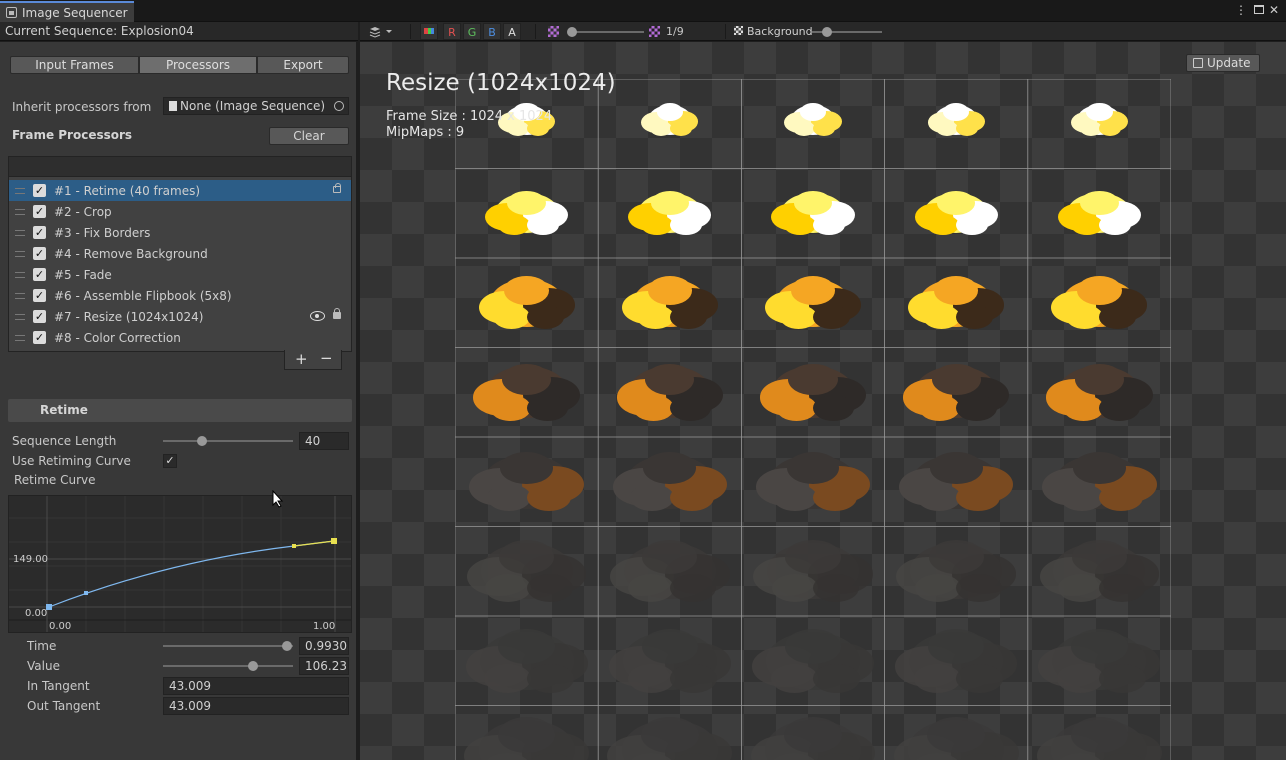 The height and width of the screenshot is (760, 1286). I want to click on mip-slider, so click(608, 32).